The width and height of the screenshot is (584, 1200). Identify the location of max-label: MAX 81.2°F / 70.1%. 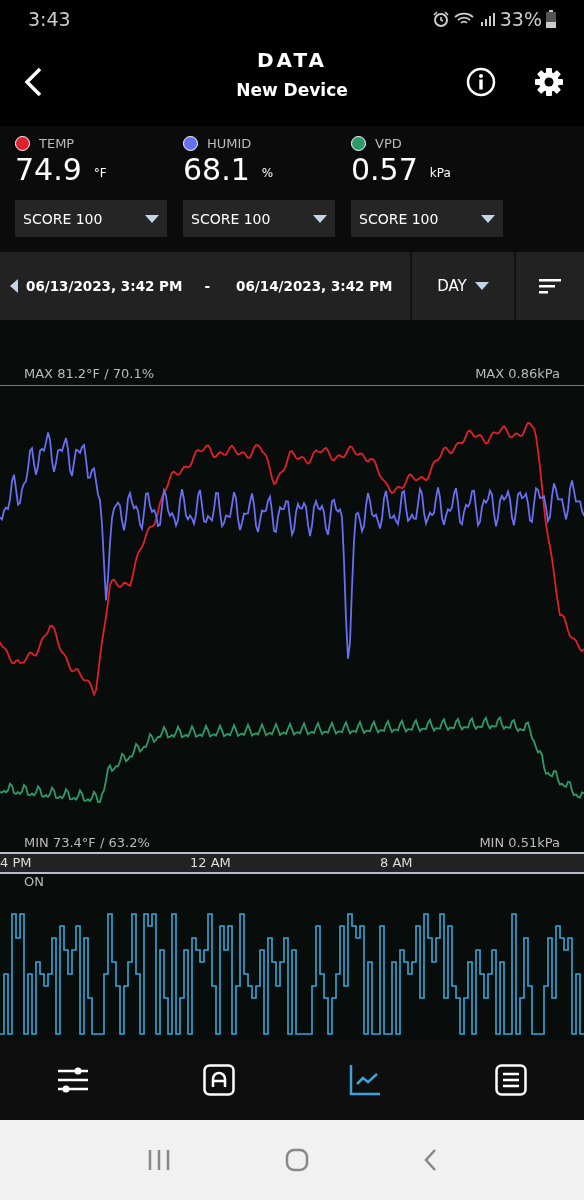
(89, 373).